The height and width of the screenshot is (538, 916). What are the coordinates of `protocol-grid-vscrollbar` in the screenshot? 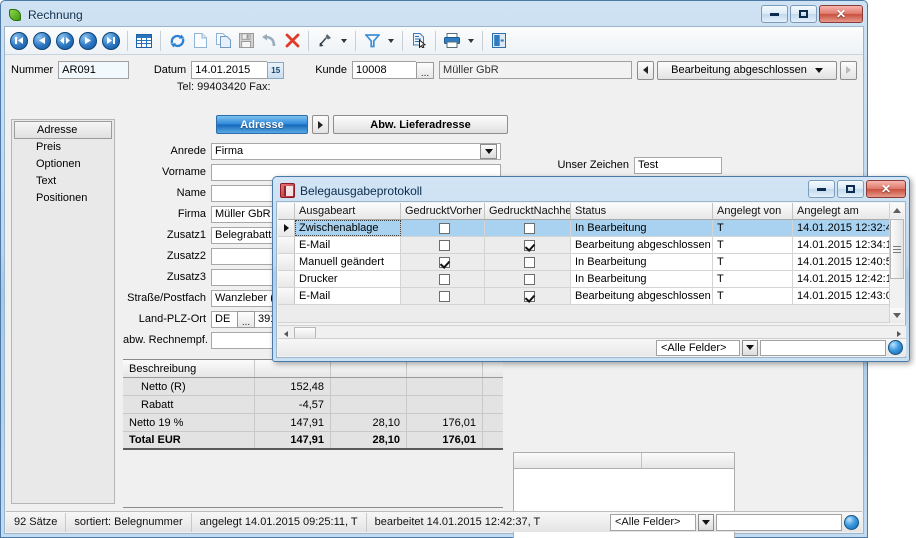 It's located at (896, 263).